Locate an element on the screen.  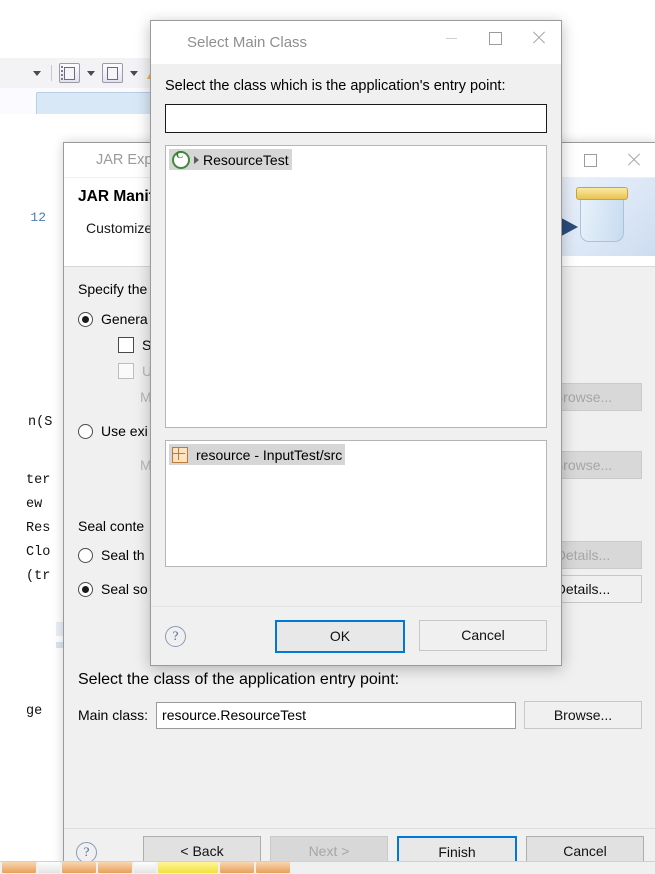
package-list-item-label: resource - InputTest/src is located at coordinates (269, 454).